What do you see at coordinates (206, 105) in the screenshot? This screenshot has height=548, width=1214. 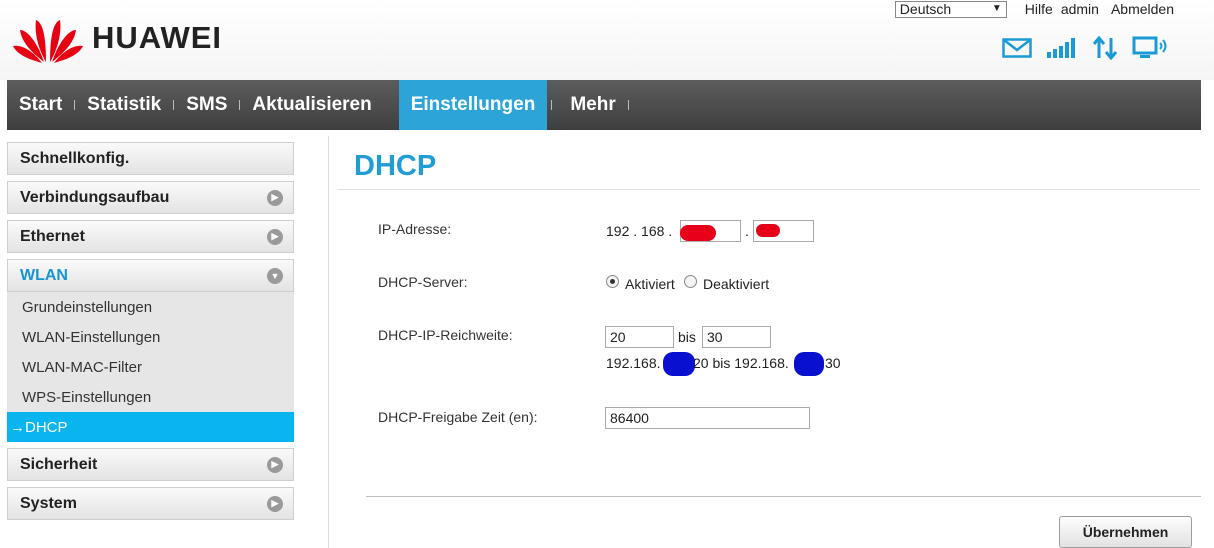 I see `nav-sms: SMS` at bounding box center [206, 105].